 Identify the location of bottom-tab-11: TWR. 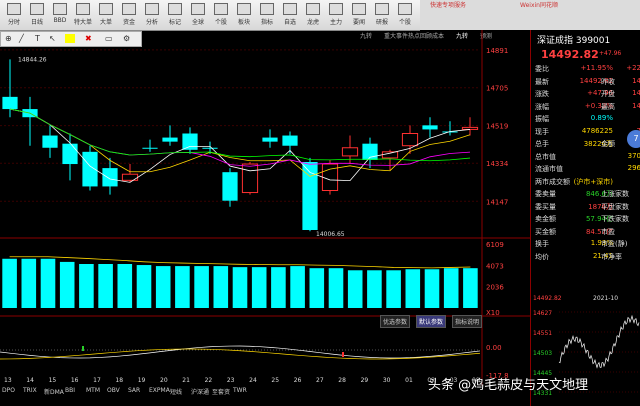
(240, 390).